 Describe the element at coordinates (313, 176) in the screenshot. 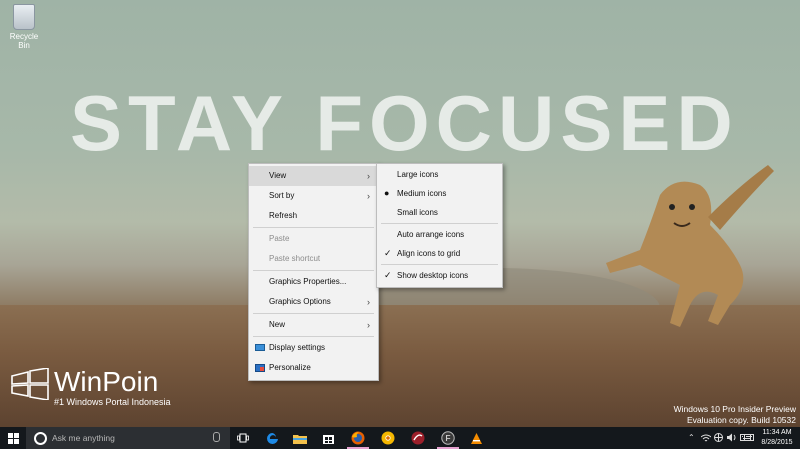

I see `menu-item-view: View ›` at that location.